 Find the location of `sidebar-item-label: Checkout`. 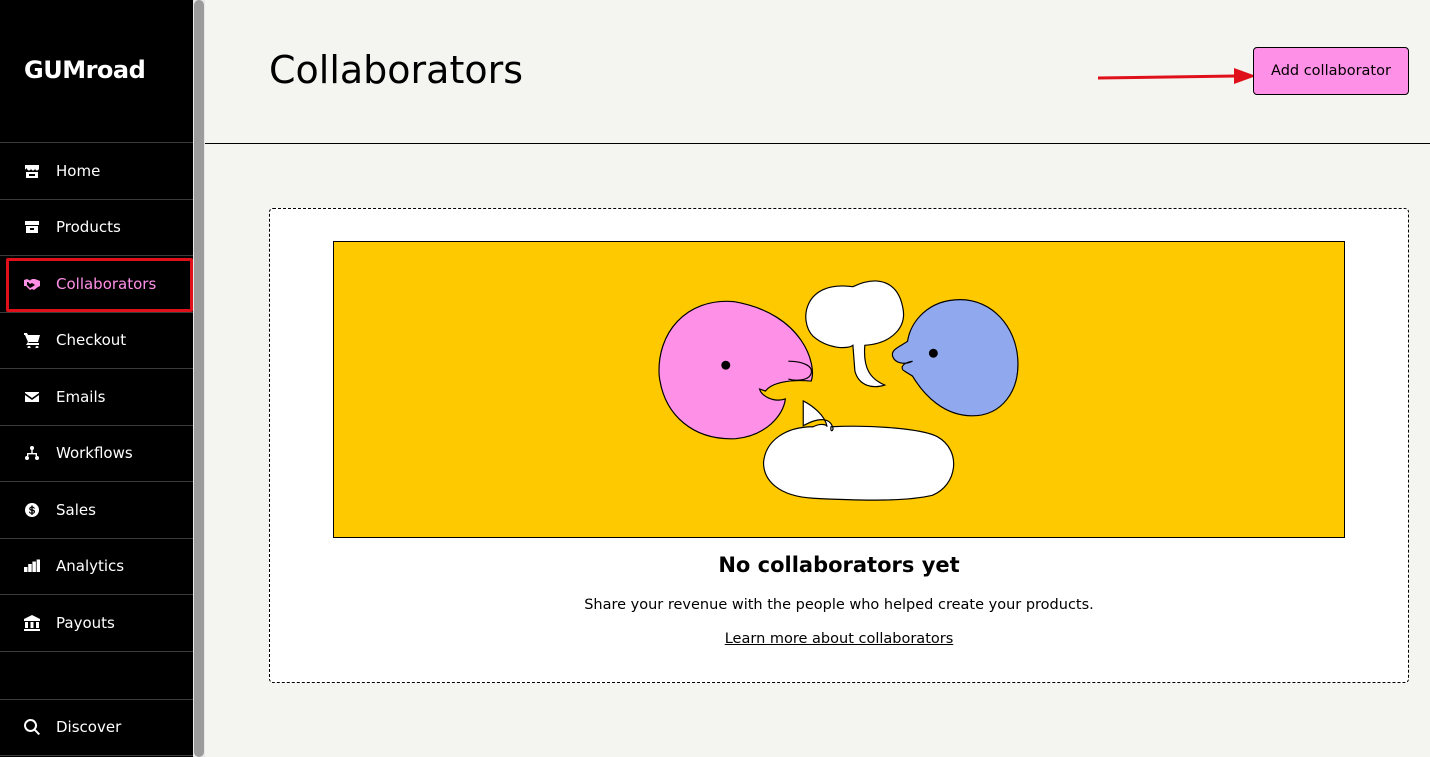

sidebar-item-label: Checkout is located at coordinates (91, 340).